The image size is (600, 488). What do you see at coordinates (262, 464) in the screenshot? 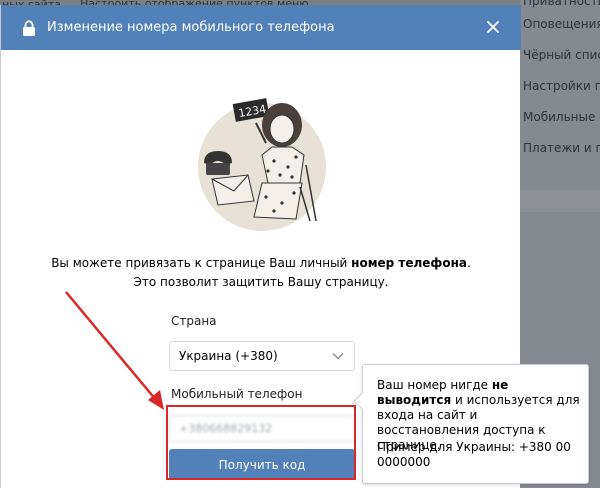
I see `get-code-button: Получить код` at bounding box center [262, 464].